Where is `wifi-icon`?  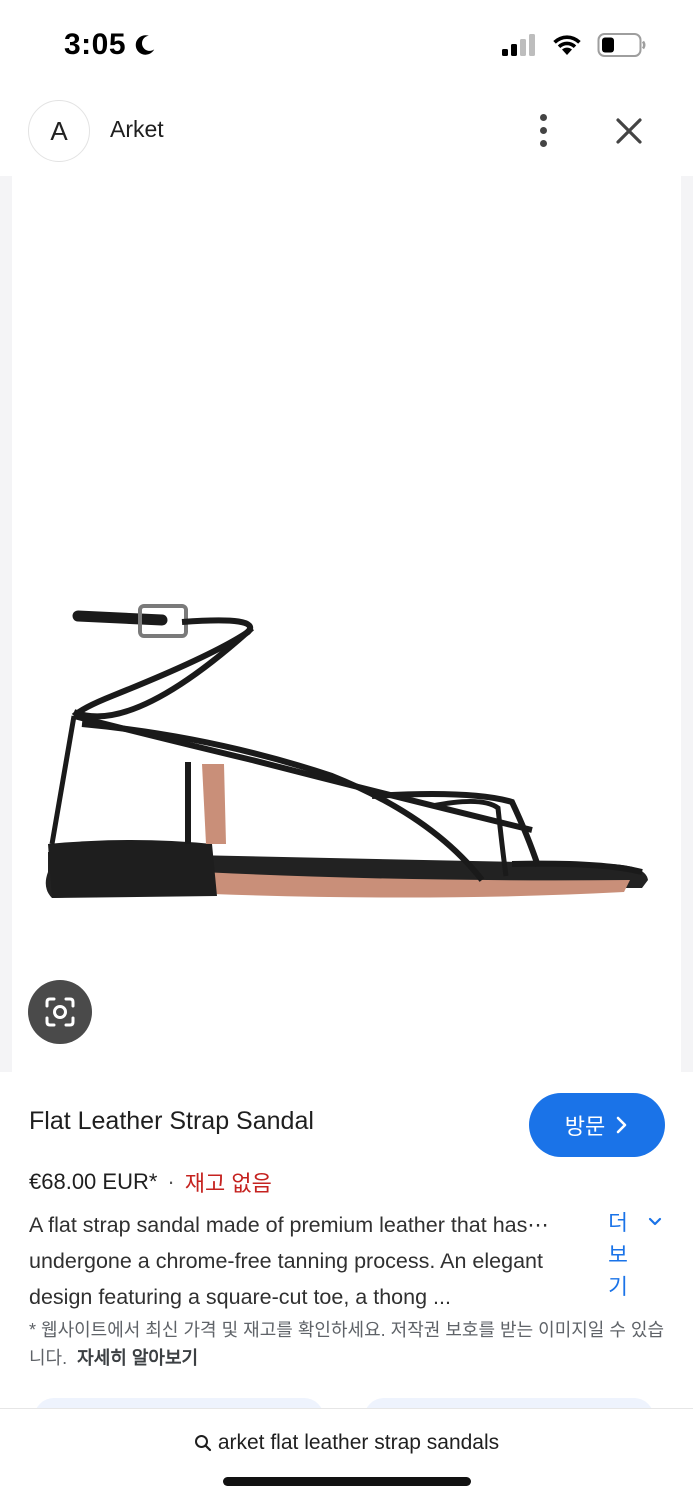
wifi-icon is located at coordinates (567, 45).